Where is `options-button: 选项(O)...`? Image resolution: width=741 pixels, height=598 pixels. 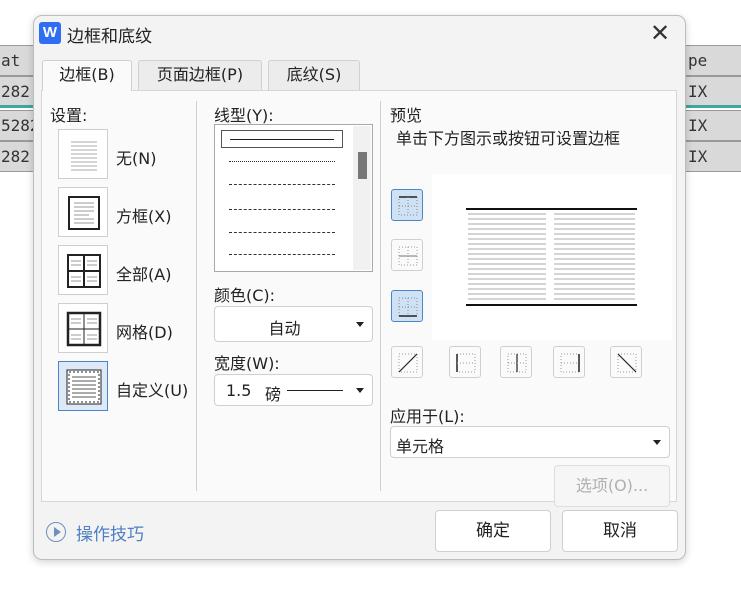 options-button: 选项(O)... is located at coordinates (612, 486).